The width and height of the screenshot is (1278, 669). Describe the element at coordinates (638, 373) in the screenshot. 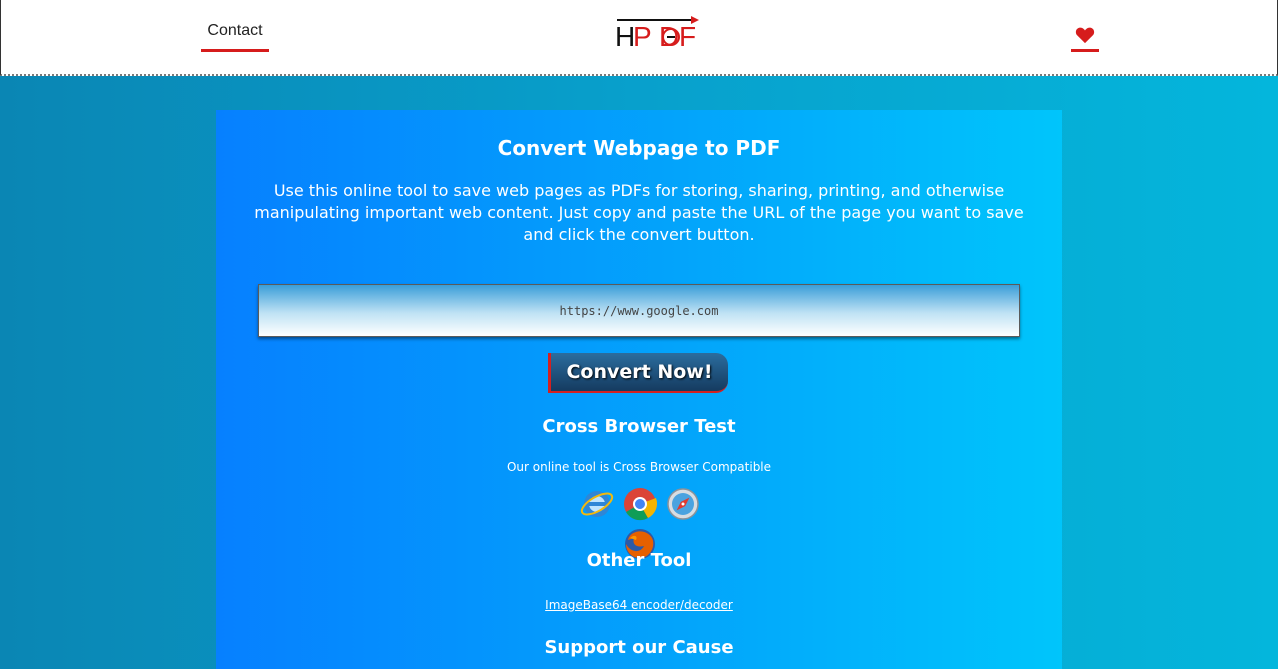

I see `convert-now-button: Convert Now!` at that location.